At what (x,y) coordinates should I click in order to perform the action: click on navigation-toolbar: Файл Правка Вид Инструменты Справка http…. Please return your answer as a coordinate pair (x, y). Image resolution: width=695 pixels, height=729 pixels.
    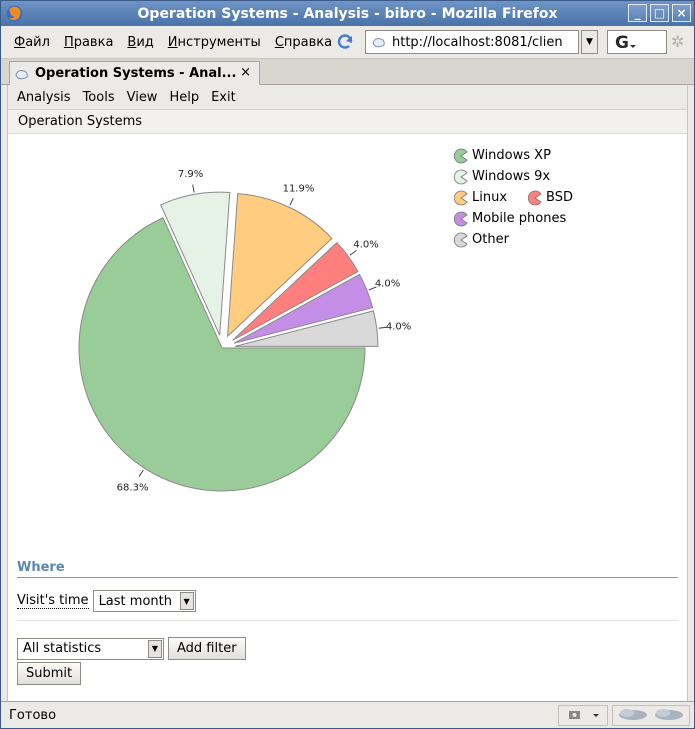
    Looking at the image, I should click on (347, 43).